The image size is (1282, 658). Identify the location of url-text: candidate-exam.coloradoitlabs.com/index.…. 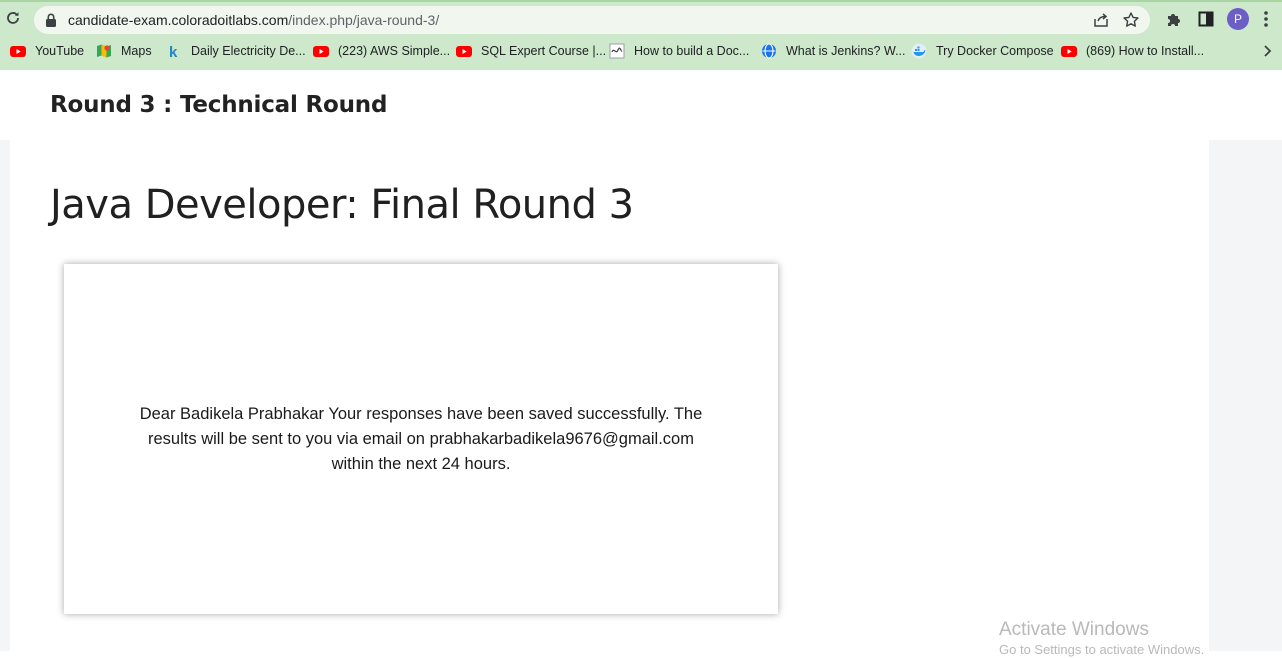
(253, 20).